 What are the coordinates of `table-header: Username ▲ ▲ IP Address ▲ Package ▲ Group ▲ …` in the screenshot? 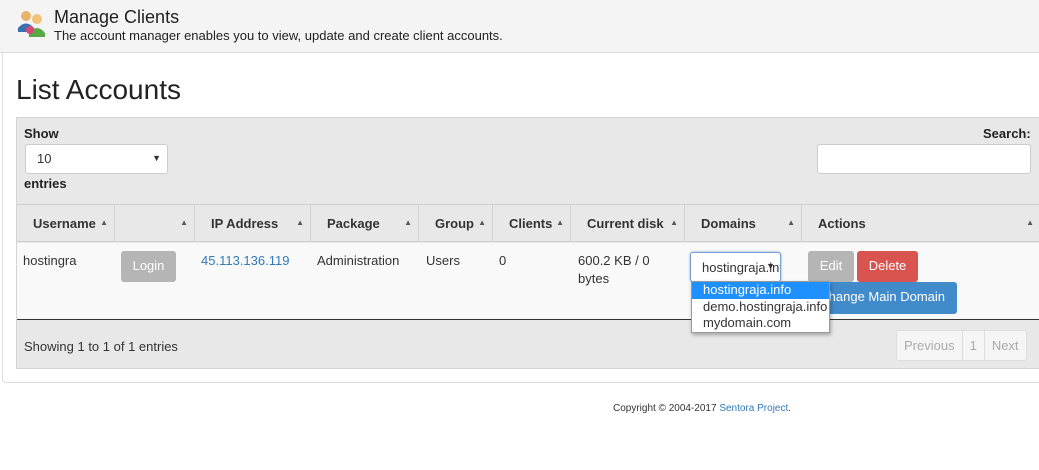 It's located at (528, 223).